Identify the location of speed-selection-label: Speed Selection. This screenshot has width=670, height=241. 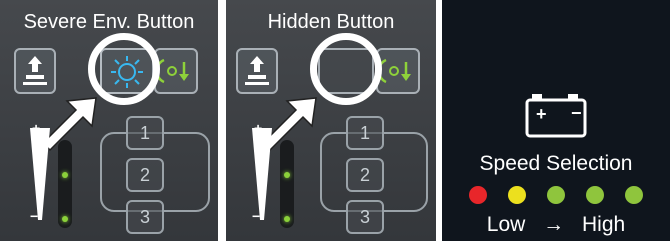
(556, 163).